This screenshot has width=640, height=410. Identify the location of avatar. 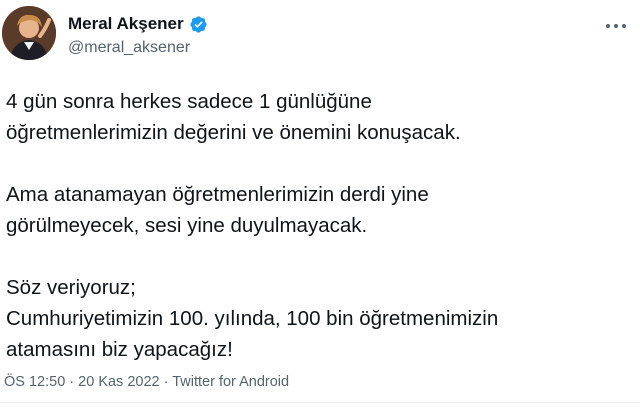
(29, 33).